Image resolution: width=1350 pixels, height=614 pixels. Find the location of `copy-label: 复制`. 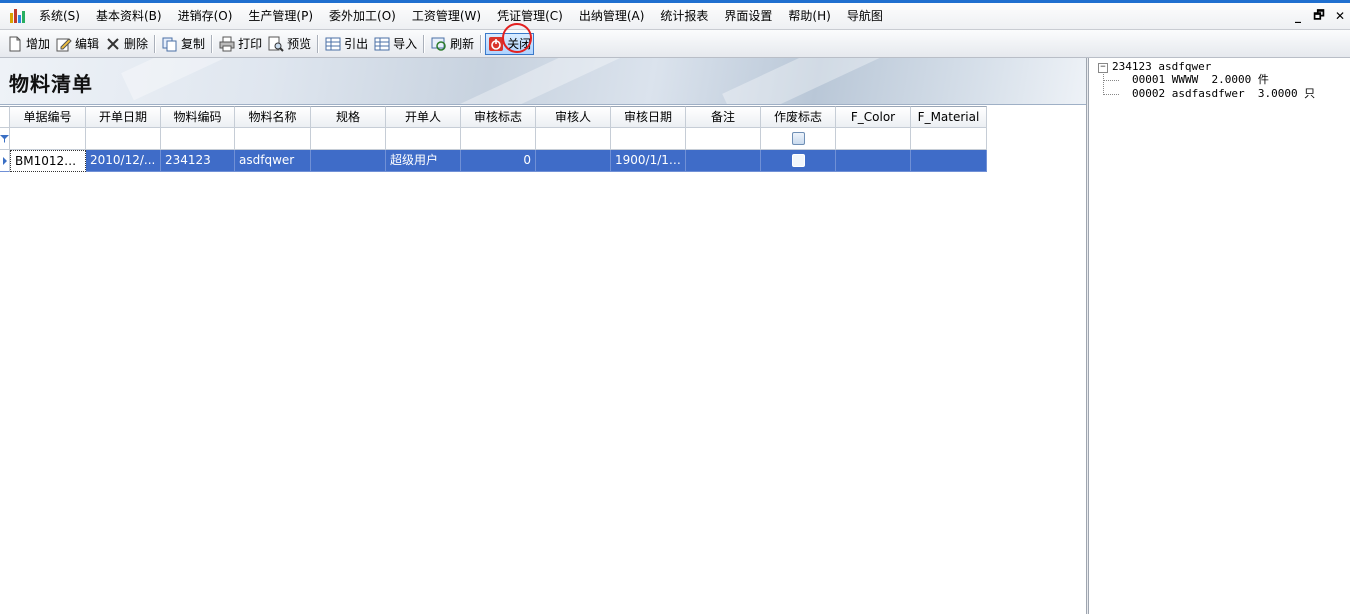

copy-label: 复制 is located at coordinates (193, 44).